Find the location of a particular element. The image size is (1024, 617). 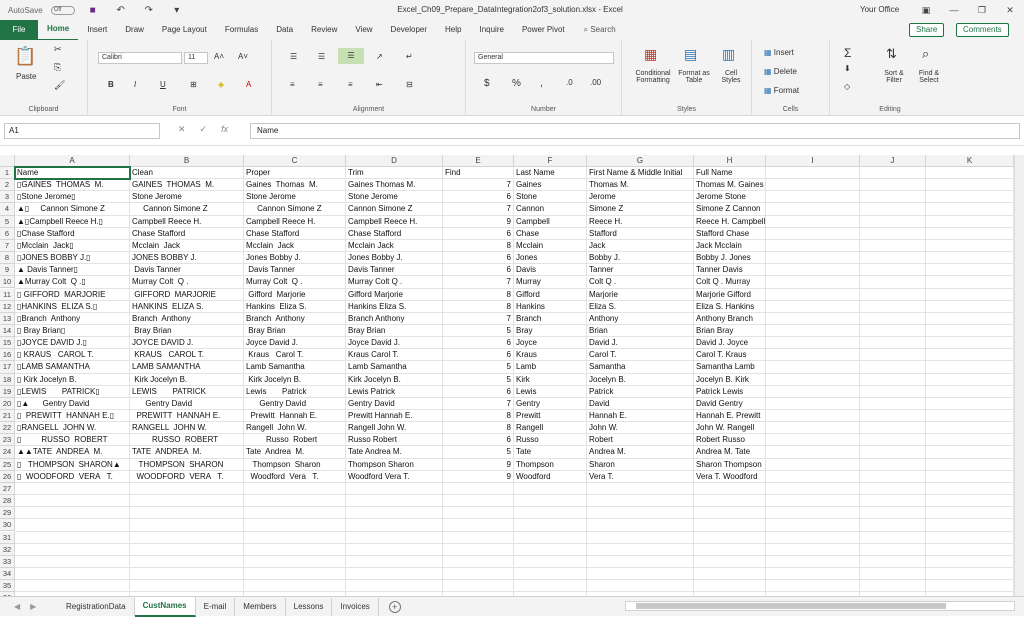

cell-j24 is located at coordinates (893, 452).